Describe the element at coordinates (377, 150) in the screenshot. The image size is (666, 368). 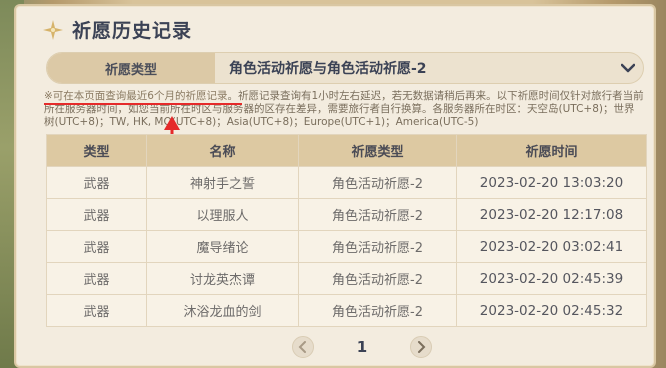
I see `column-header-wish-type: 祈愿类型` at that location.